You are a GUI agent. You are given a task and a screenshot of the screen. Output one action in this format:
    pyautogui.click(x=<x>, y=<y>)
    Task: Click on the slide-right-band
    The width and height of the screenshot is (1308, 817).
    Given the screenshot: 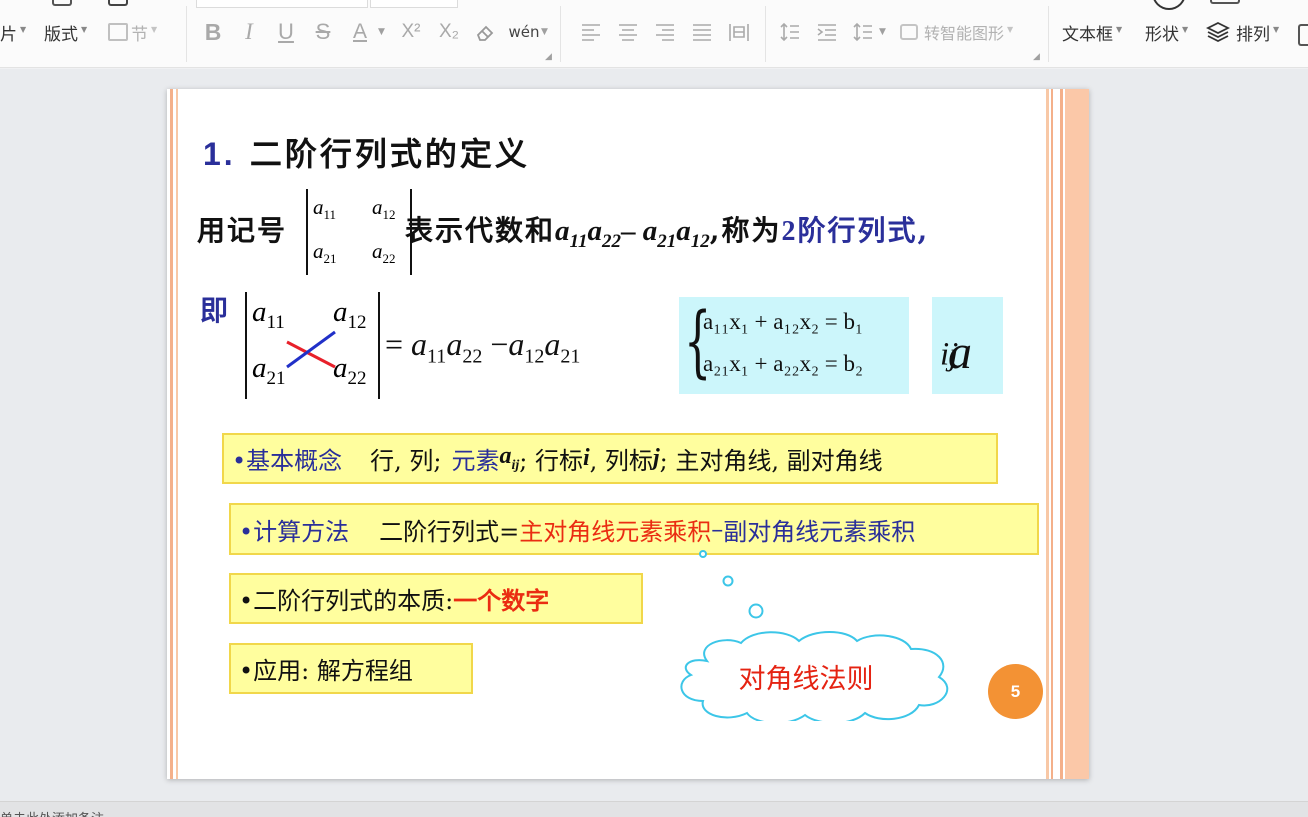 What is the action you would take?
    pyautogui.click(x=1077, y=434)
    